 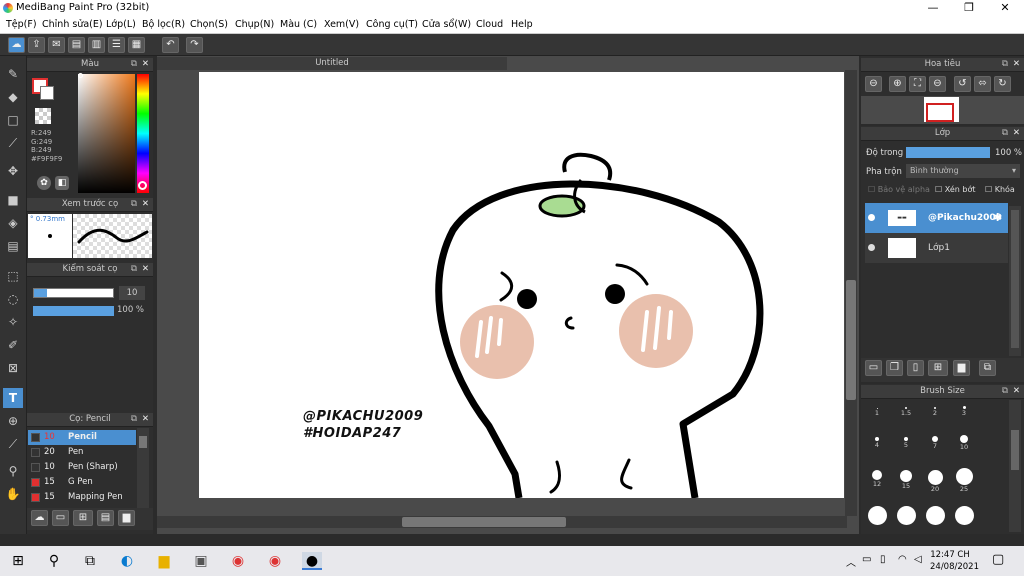 What do you see at coordinates (13, 345) in the screenshot?
I see `select-pen-icon: ✐` at bounding box center [13, 345].